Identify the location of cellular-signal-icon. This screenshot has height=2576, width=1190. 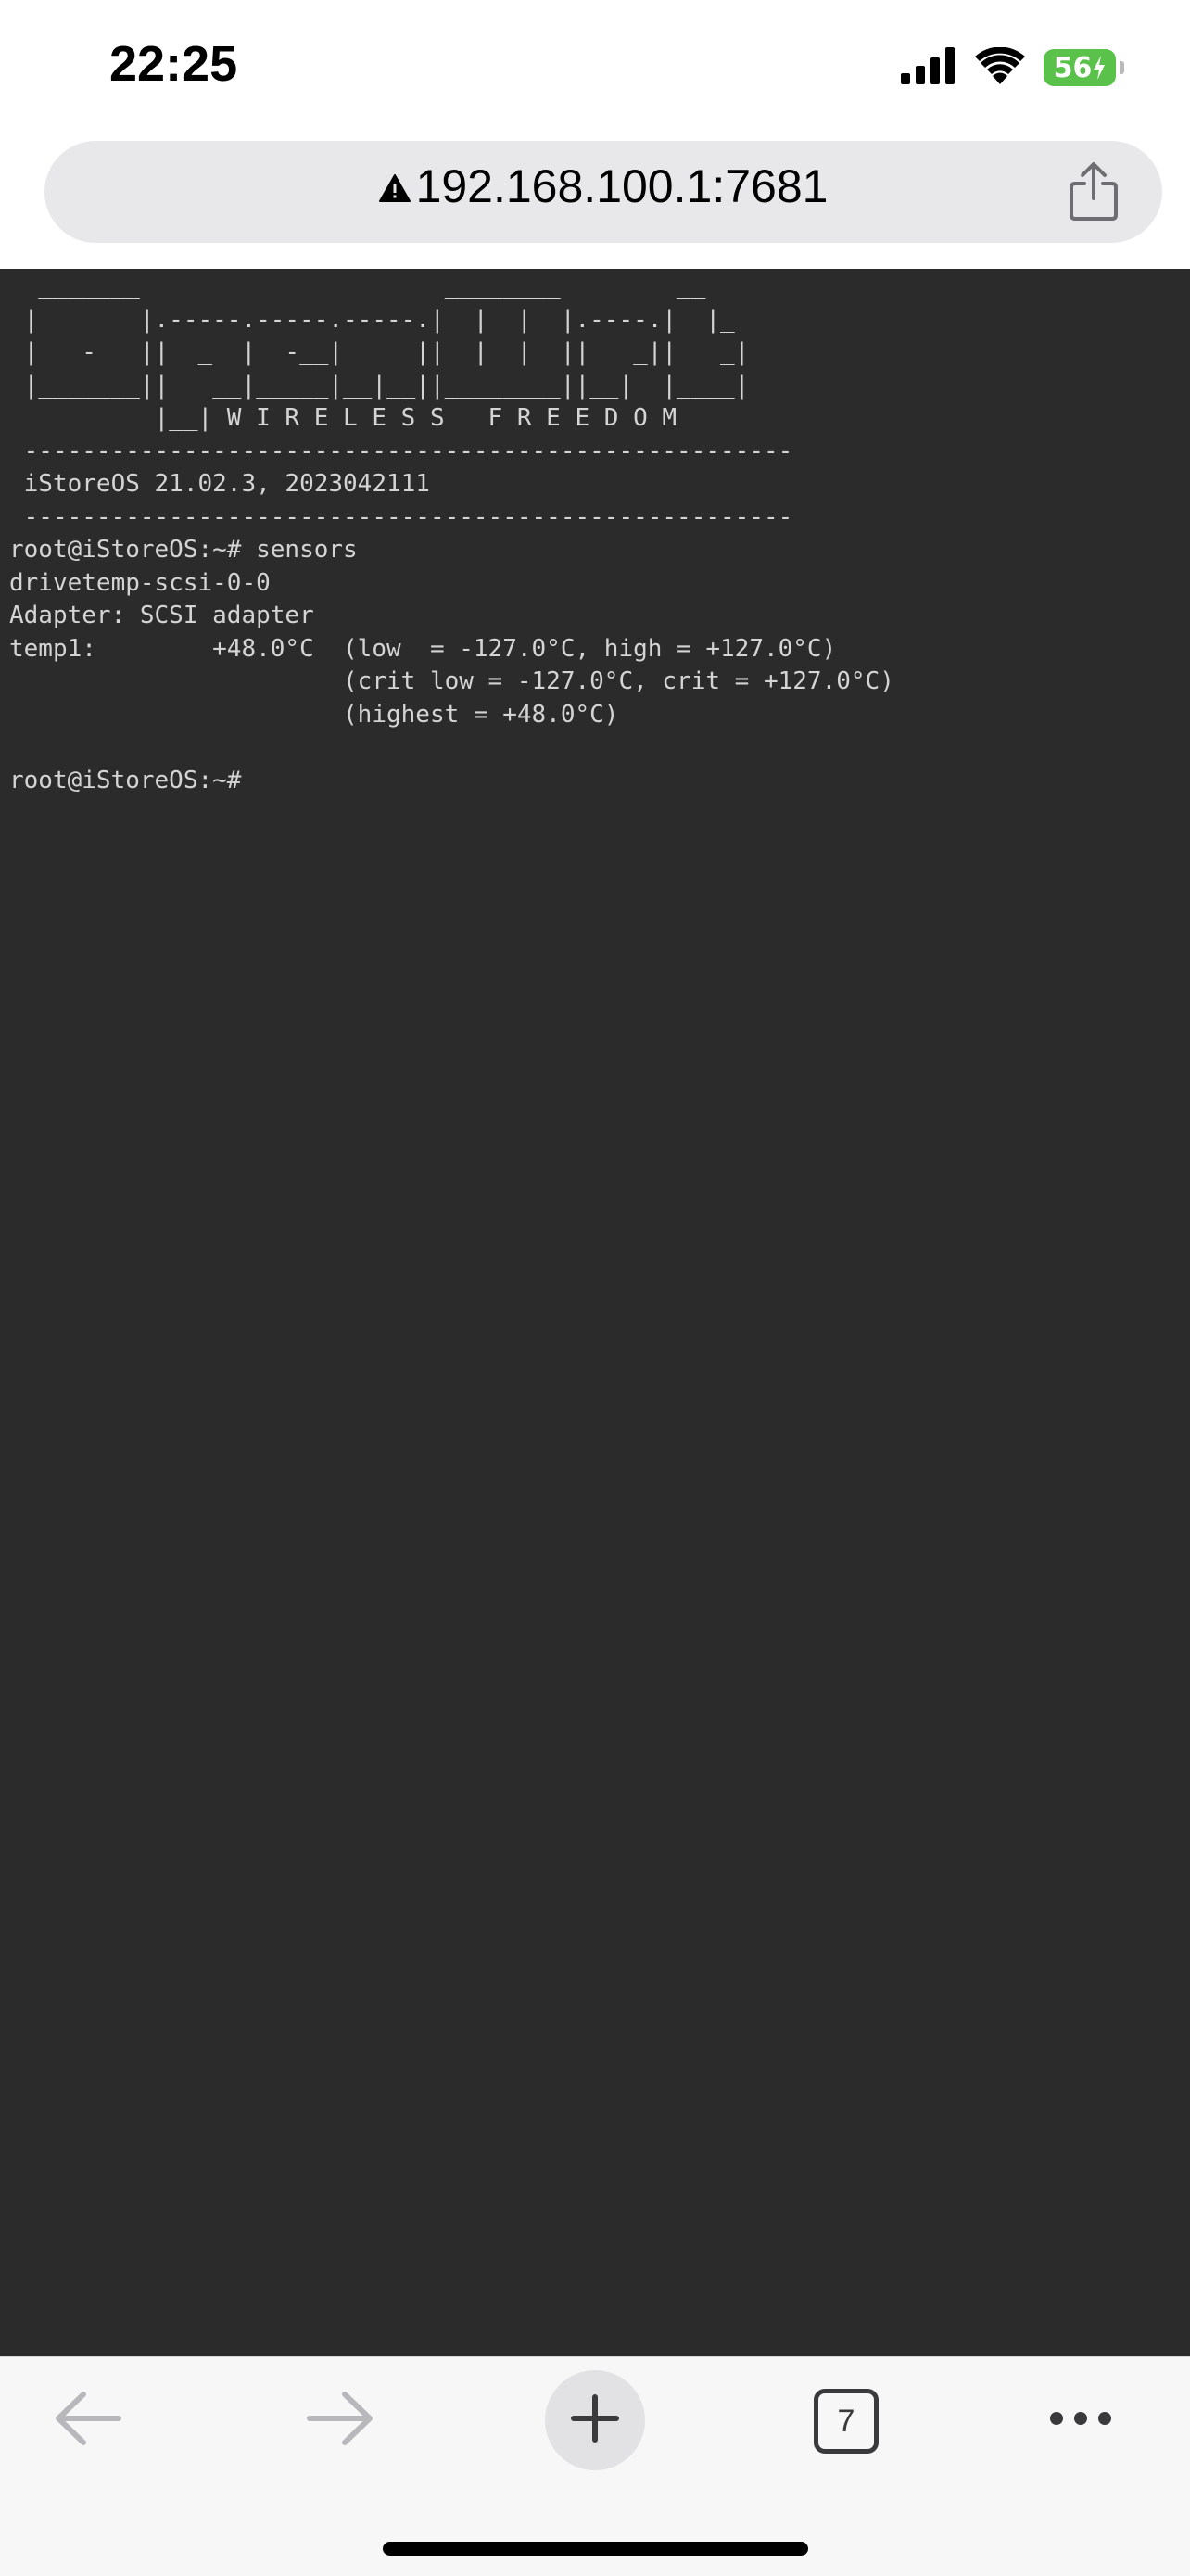
(928, 67).